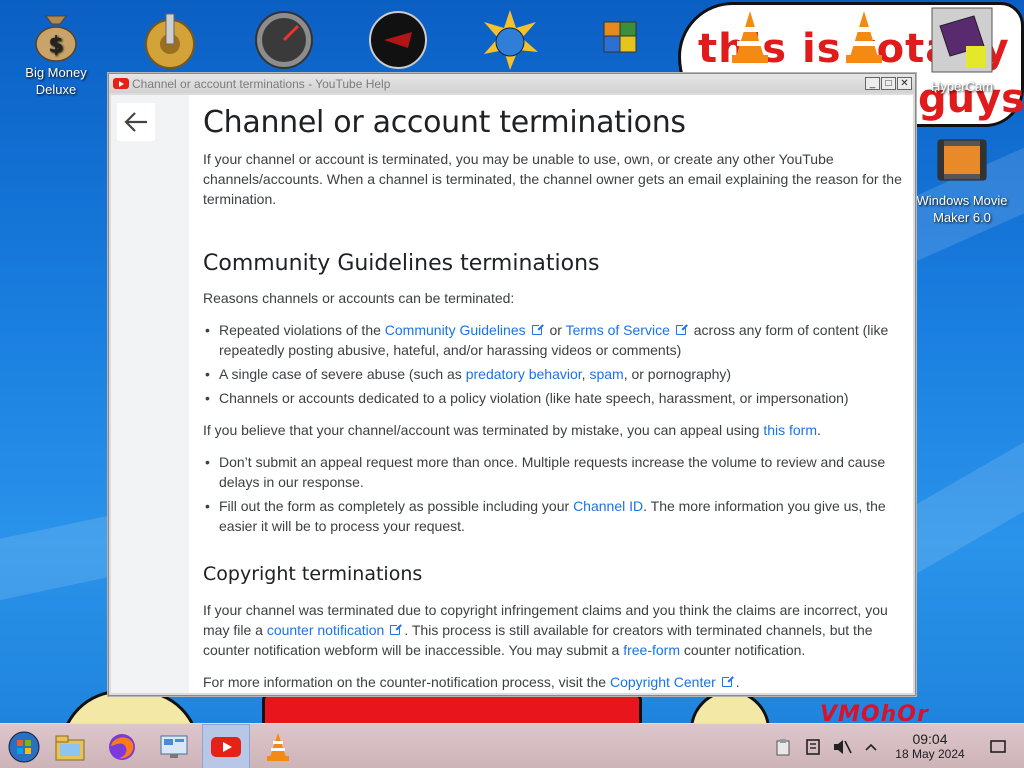 The width and height of the screenshot is (1024, 768). What do you see at coordinates (524, 374) in the screenshot?
I see `predatory-behavior-link: predatory behavior` at bounding box center [524, 374].